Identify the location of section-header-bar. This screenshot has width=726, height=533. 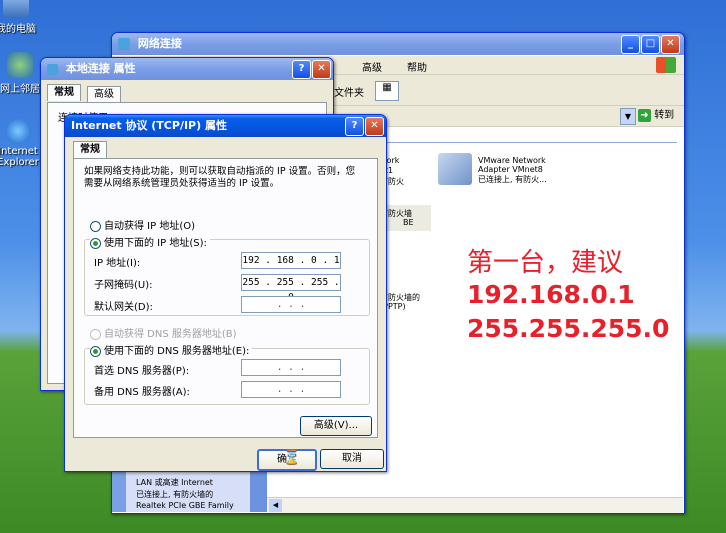
(527, 135).